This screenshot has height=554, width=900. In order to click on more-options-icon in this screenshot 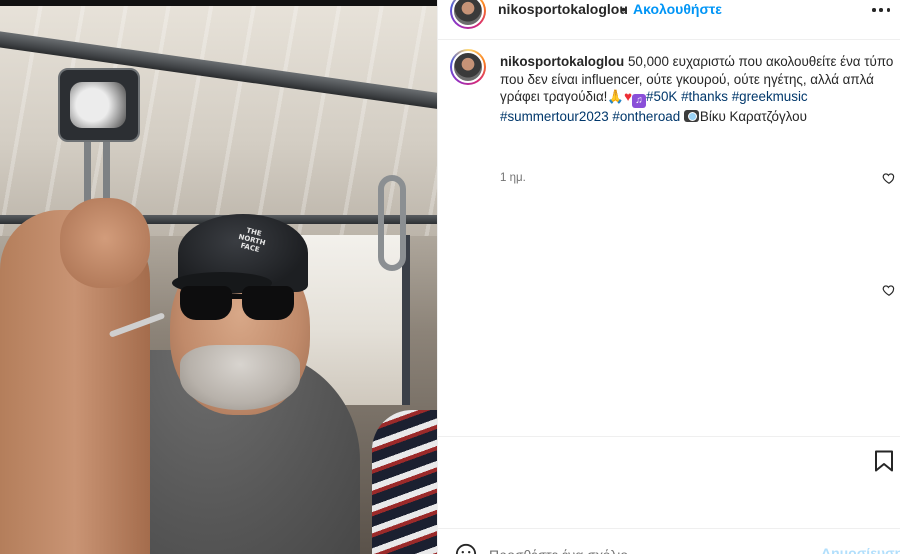, I will do `click(881, 10)`.